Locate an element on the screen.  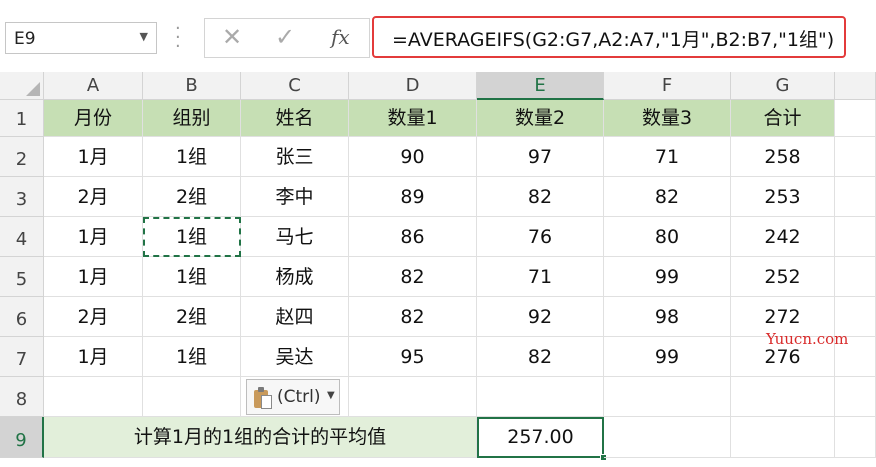
paste-options-label: (Ctrl) is located at coordinates (299, 397).